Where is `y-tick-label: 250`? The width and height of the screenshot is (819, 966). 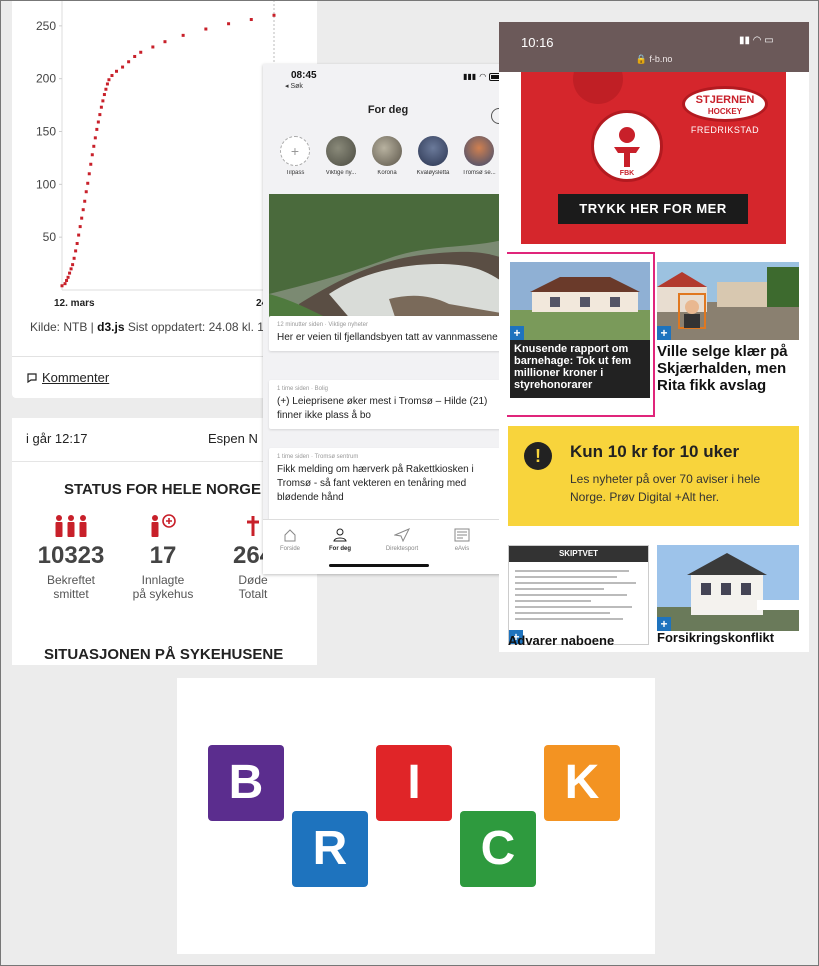 y-tick-label: 250 is located at coordinates (46, 26).